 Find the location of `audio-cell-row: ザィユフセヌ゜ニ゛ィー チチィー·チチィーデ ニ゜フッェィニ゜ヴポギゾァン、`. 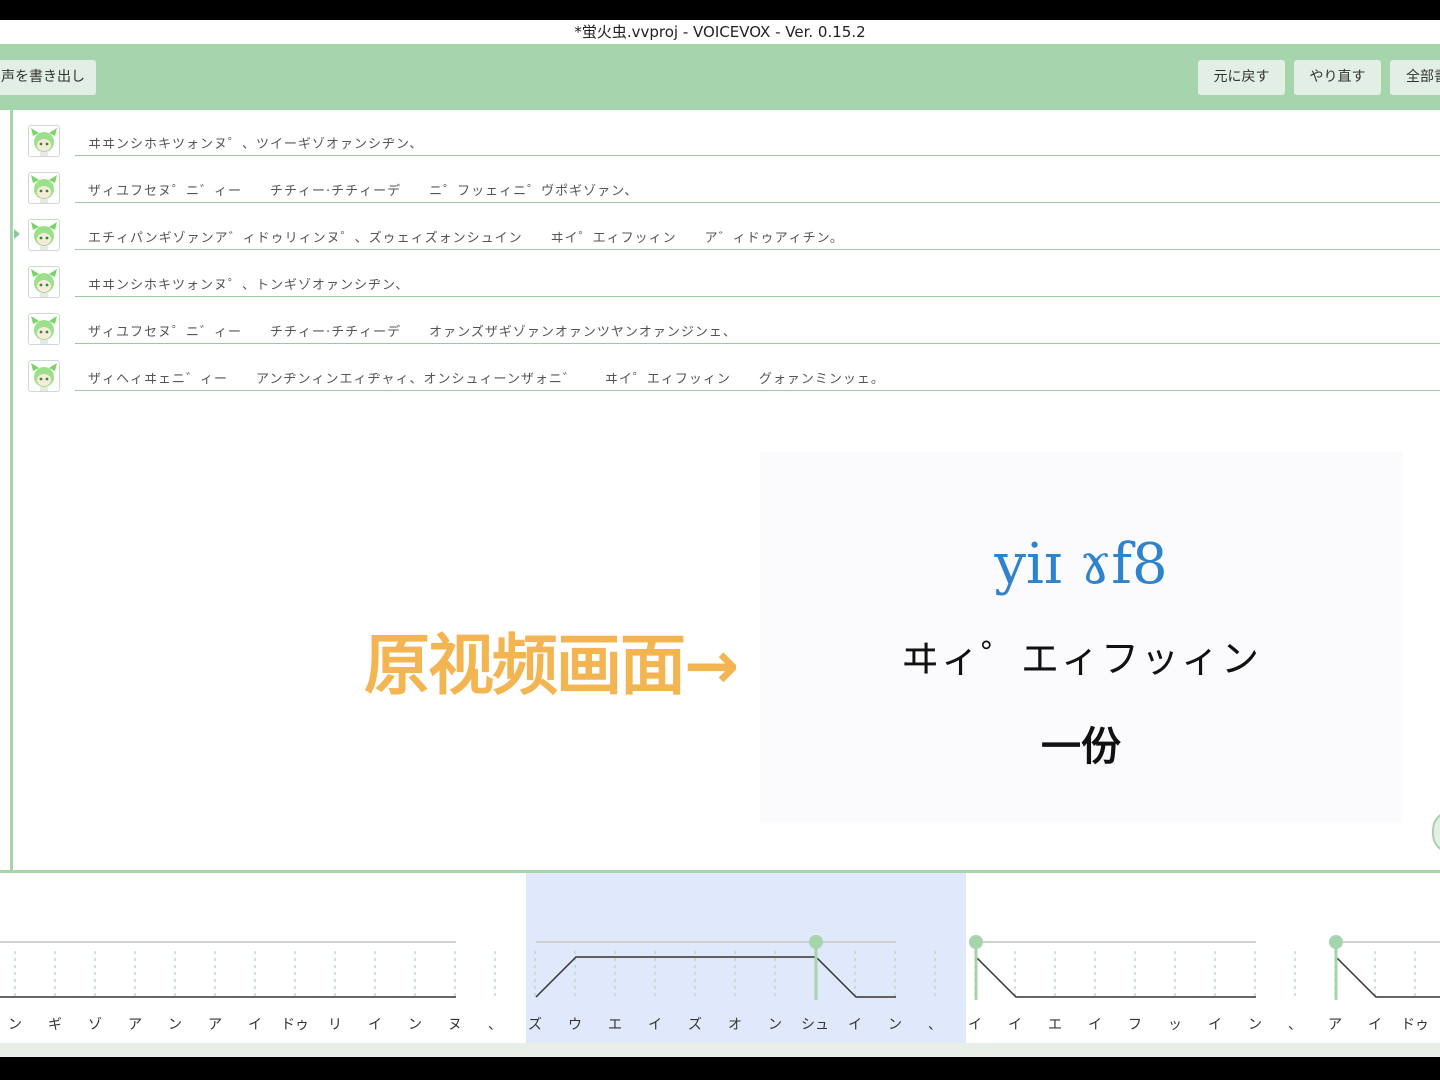

audio-cell-row: ザィユフセヌ゜ニ゛ィー チチィー·チチィーデ ニ゜フッェィニ゜ヴポギゾァン、 is located at coordinates (720, 195).